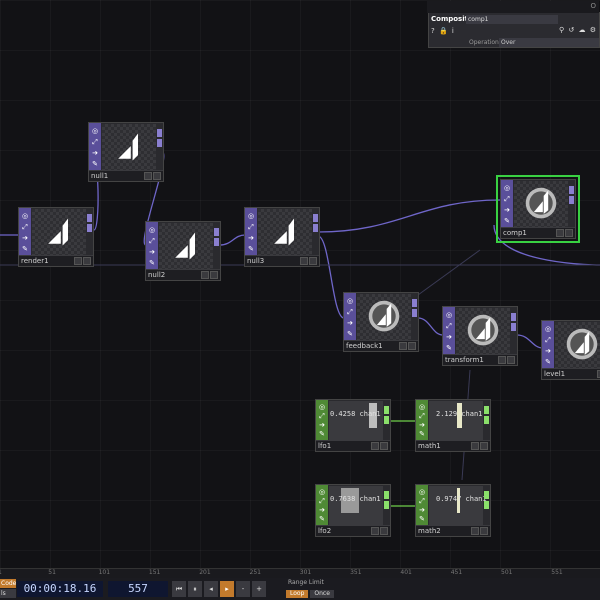  Describe the element at coordinates (205, 572) in the screenshot. I see `ruler-tick: 201` at that location.